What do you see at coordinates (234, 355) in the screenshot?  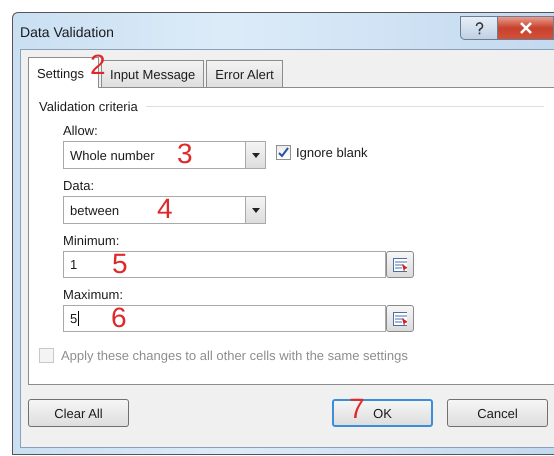 I see `checkbox-label: Apply these changes to all other cells with the same settings` at bounding box center [234, 355].